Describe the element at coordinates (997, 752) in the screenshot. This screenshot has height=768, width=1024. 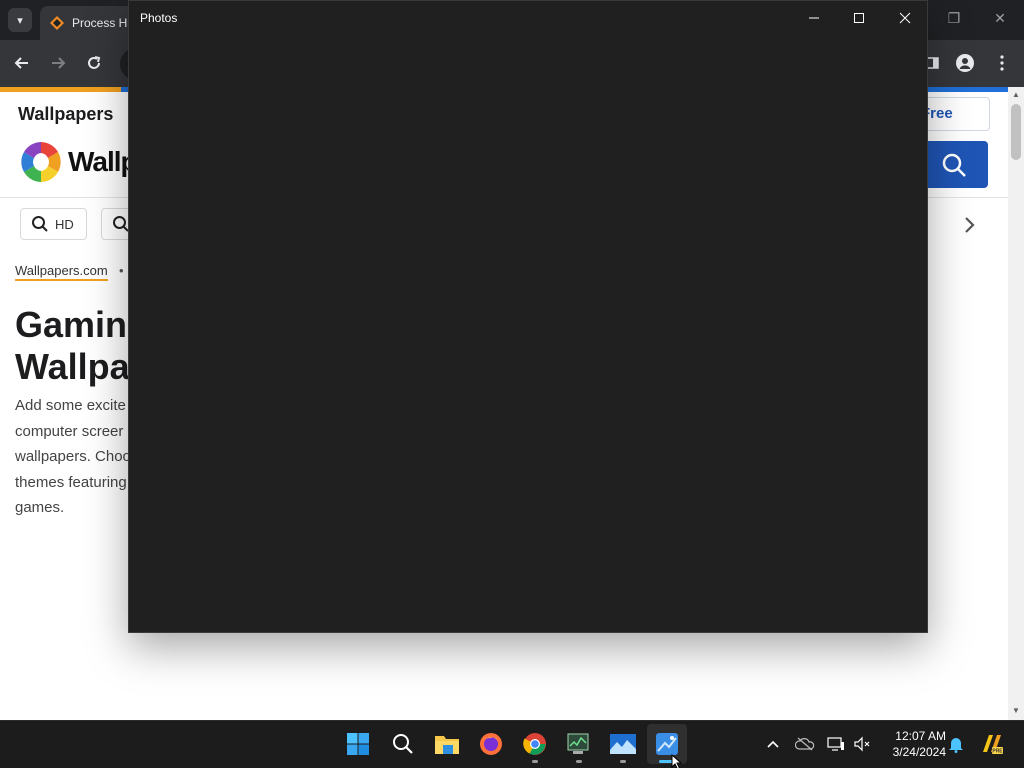
I see `svg-text: PRE` at that location.